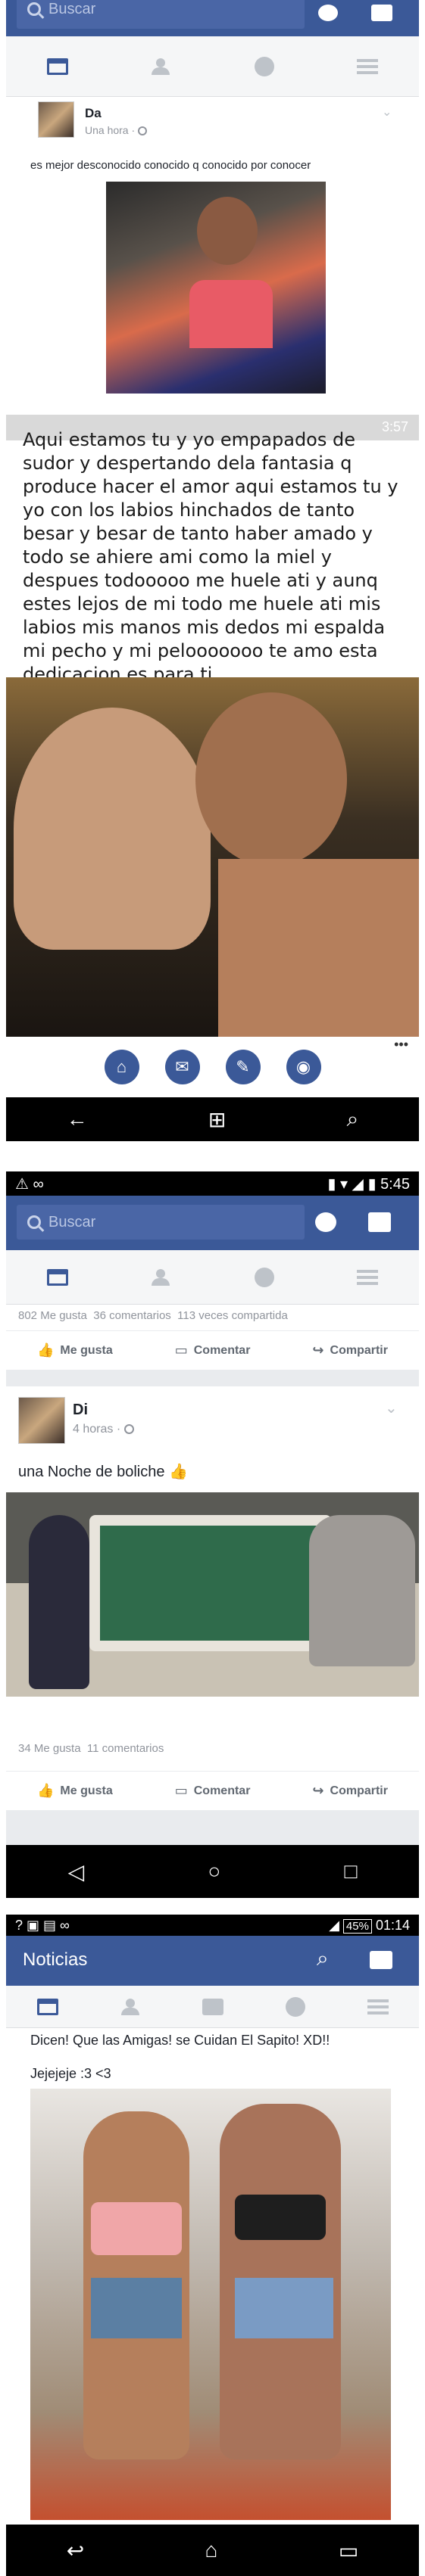 The width and height of the screenshot is (425, 2576). What do you see at coordinates (93, 114) in the screenshot?
I see `post-author: Da` at bounding box center [93, 114].